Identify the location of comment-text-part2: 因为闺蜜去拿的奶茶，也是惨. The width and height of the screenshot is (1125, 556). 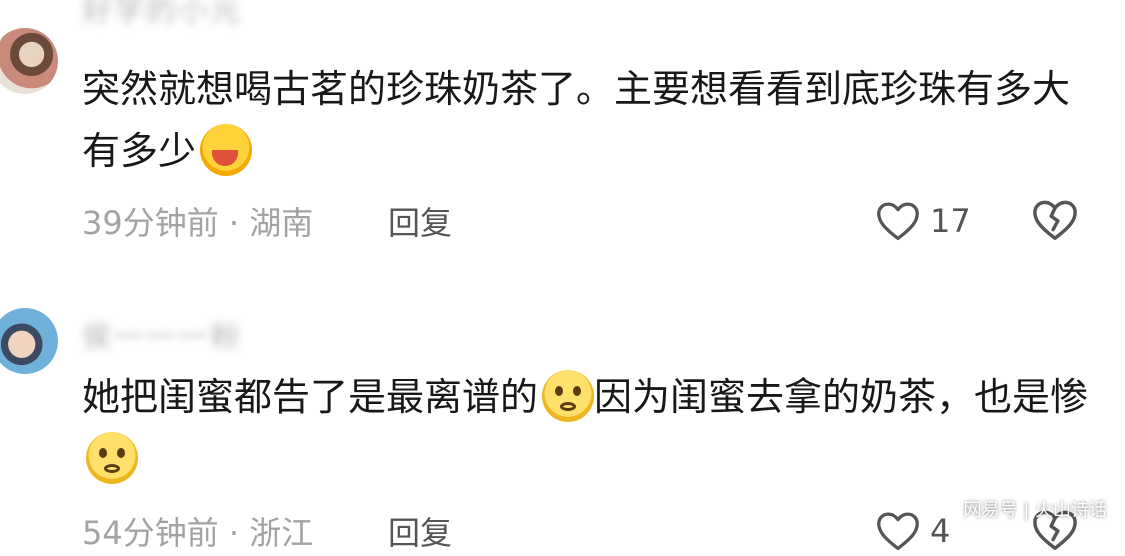
(841, 397).